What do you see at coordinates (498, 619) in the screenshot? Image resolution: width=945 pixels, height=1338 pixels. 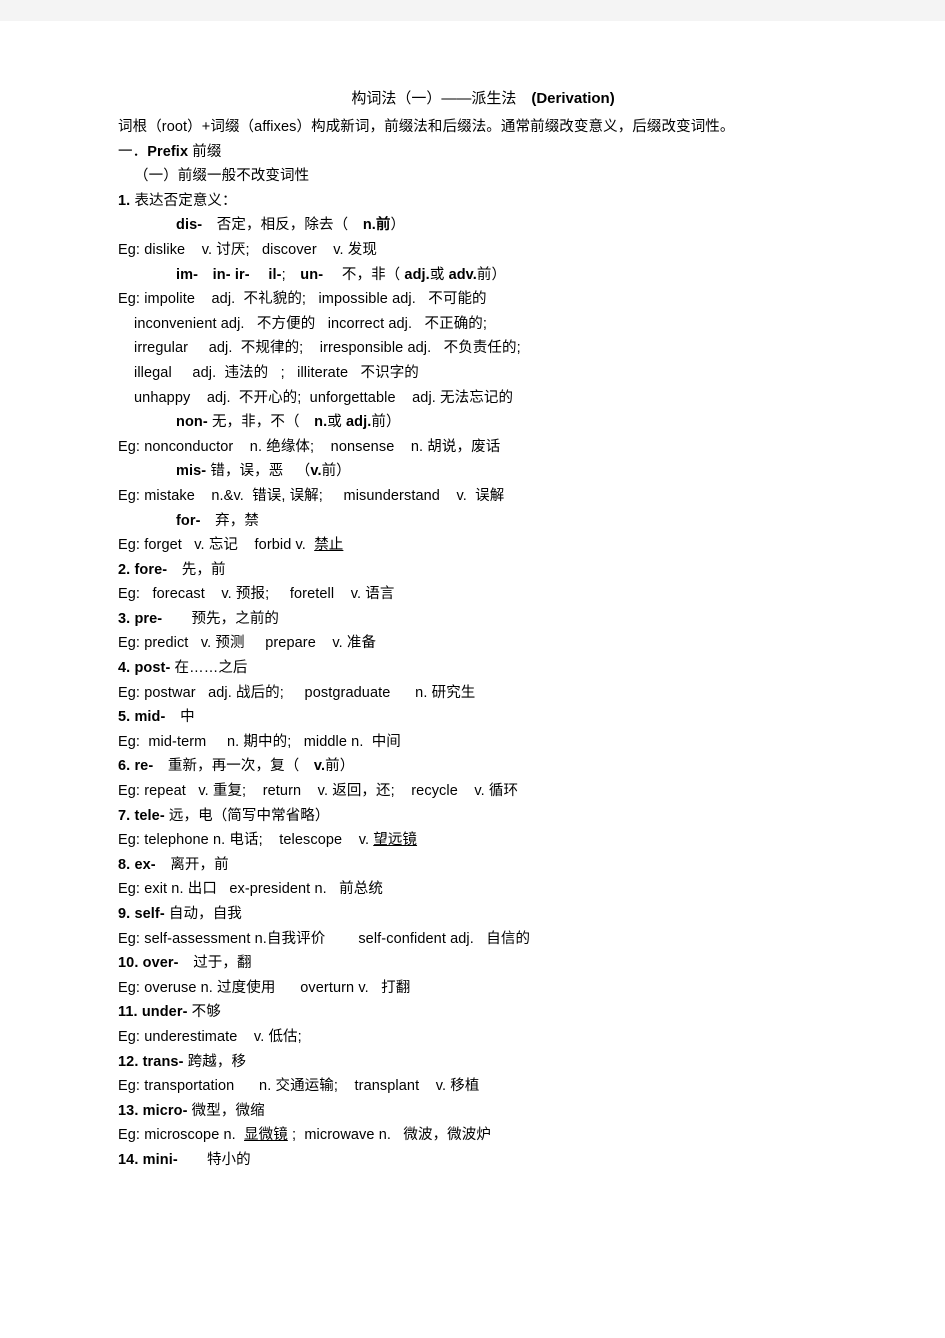 I see `entry-pre-prefix-line: 3. pre- 预先，之前的` at bounding box center [498, 619].